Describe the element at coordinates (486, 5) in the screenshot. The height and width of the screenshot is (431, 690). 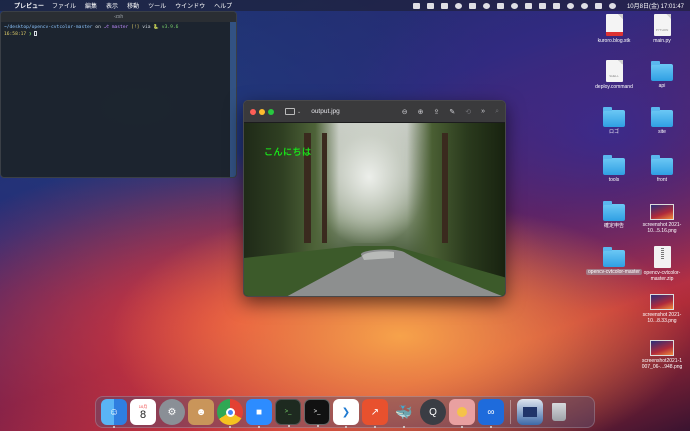
I see `cloud-icon` at that location.